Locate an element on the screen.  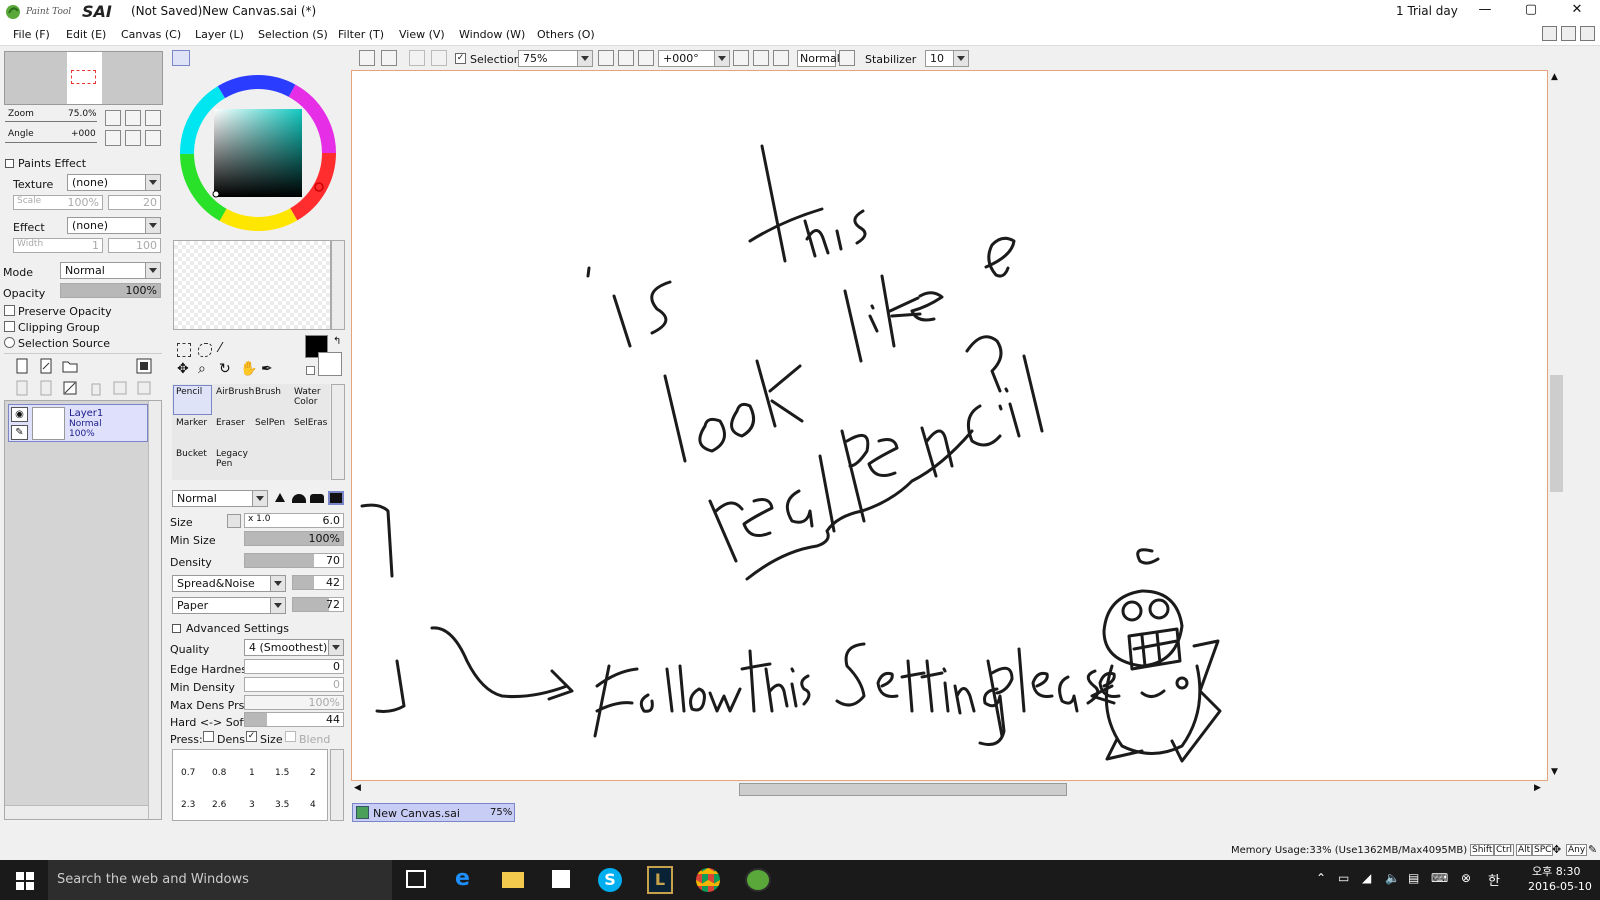
brush-presets-scrollbar is located at coordinates (337, 785).